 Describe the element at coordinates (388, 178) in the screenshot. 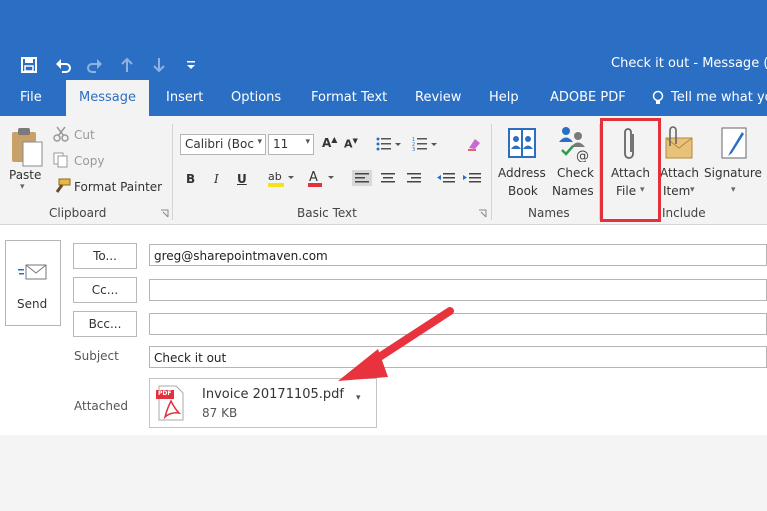

I see `align-center-icon` at that location.